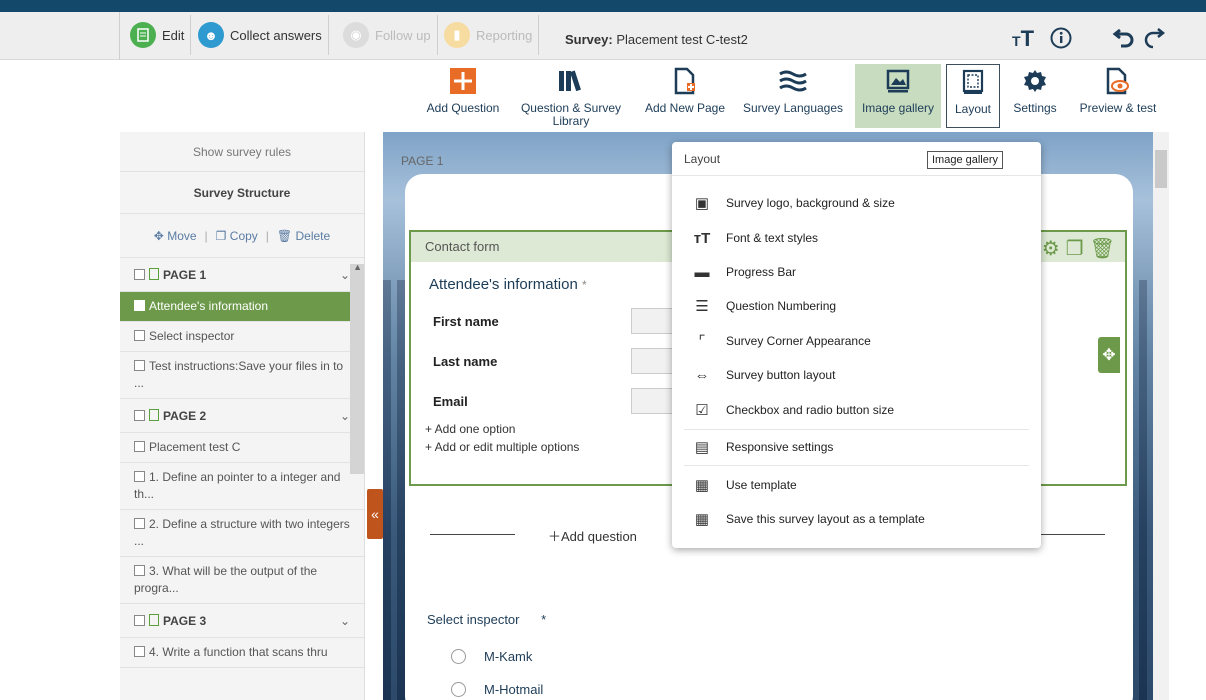  I want to click on add-question-link: ＋Add question, so click(592, 535).